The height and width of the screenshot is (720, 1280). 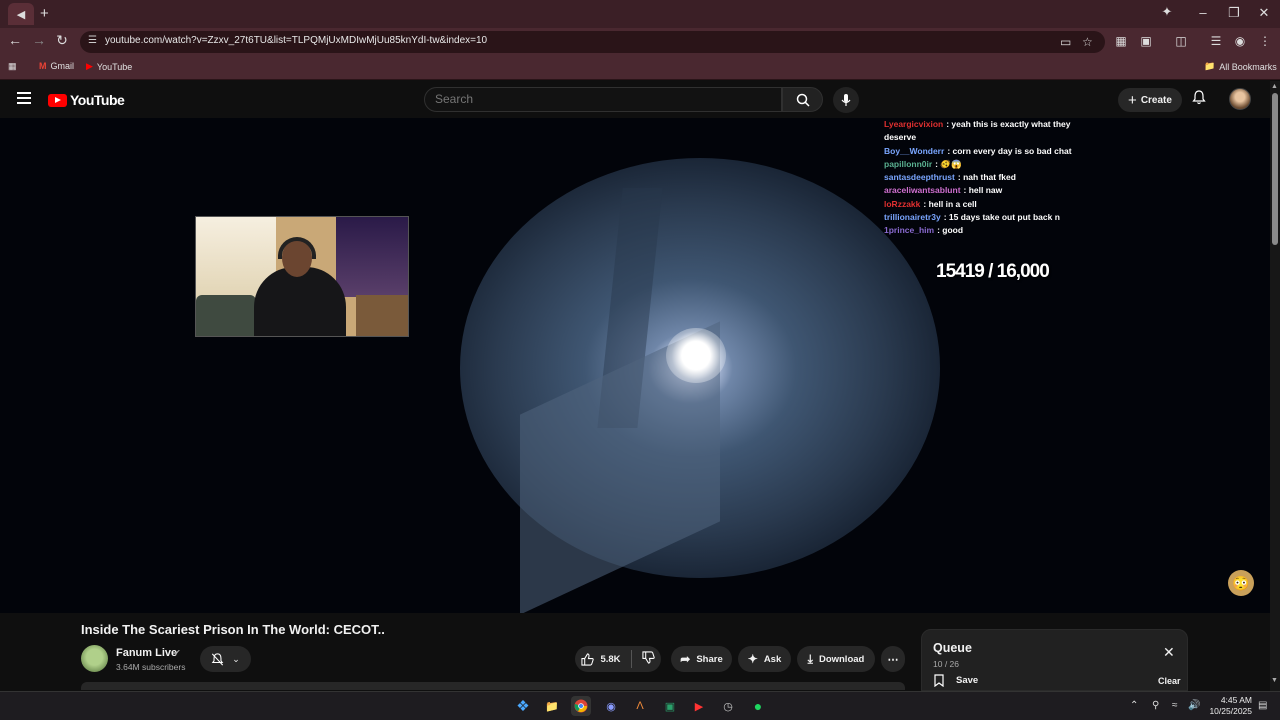 What do you see at coordinates (1199, 99) in the screenshot?
I see `notifications-bell-icon` at bounding box center [1199, 99].